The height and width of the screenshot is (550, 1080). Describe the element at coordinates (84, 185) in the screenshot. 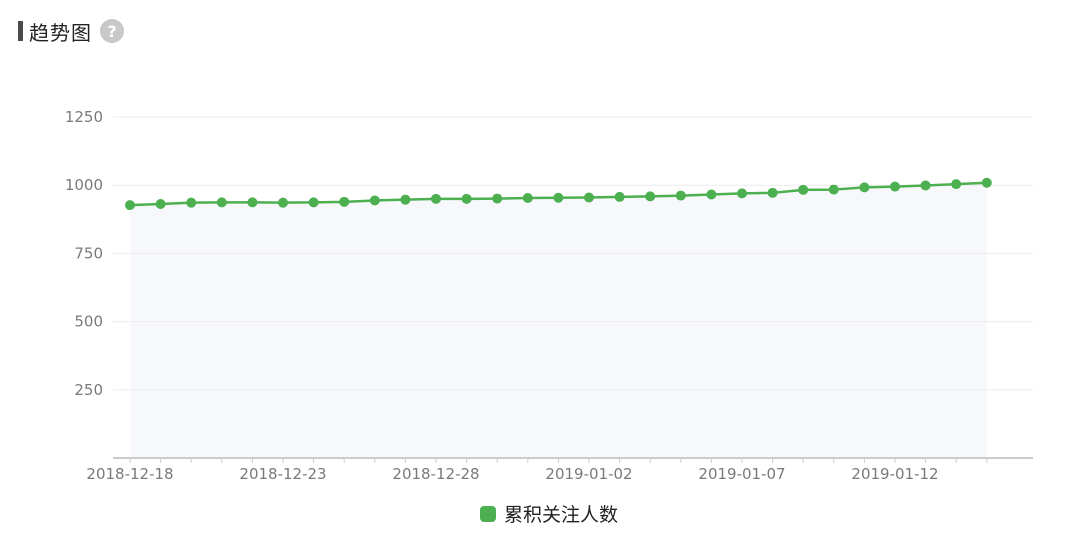

I see `y-tick-label: 1000` at that location.